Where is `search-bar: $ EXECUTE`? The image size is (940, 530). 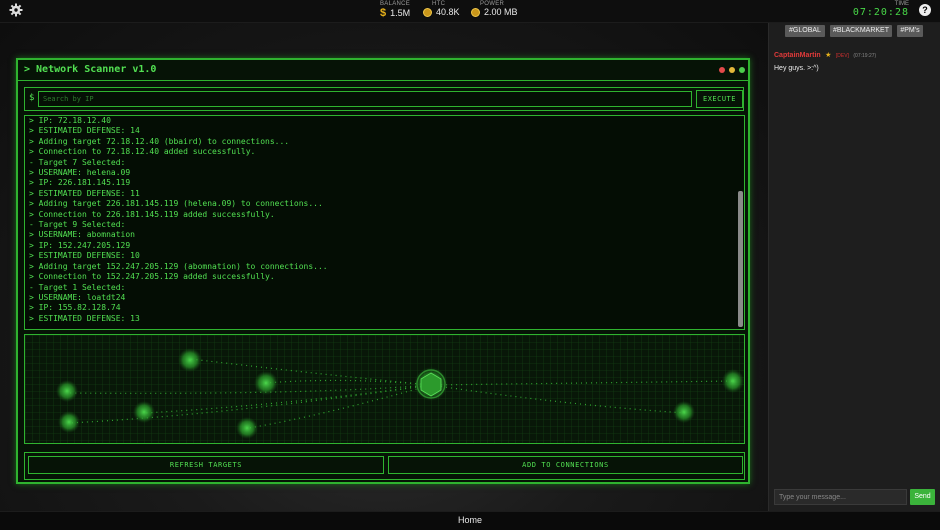 search-bar: $ EXECUTE is located at coordinates (384, 99).